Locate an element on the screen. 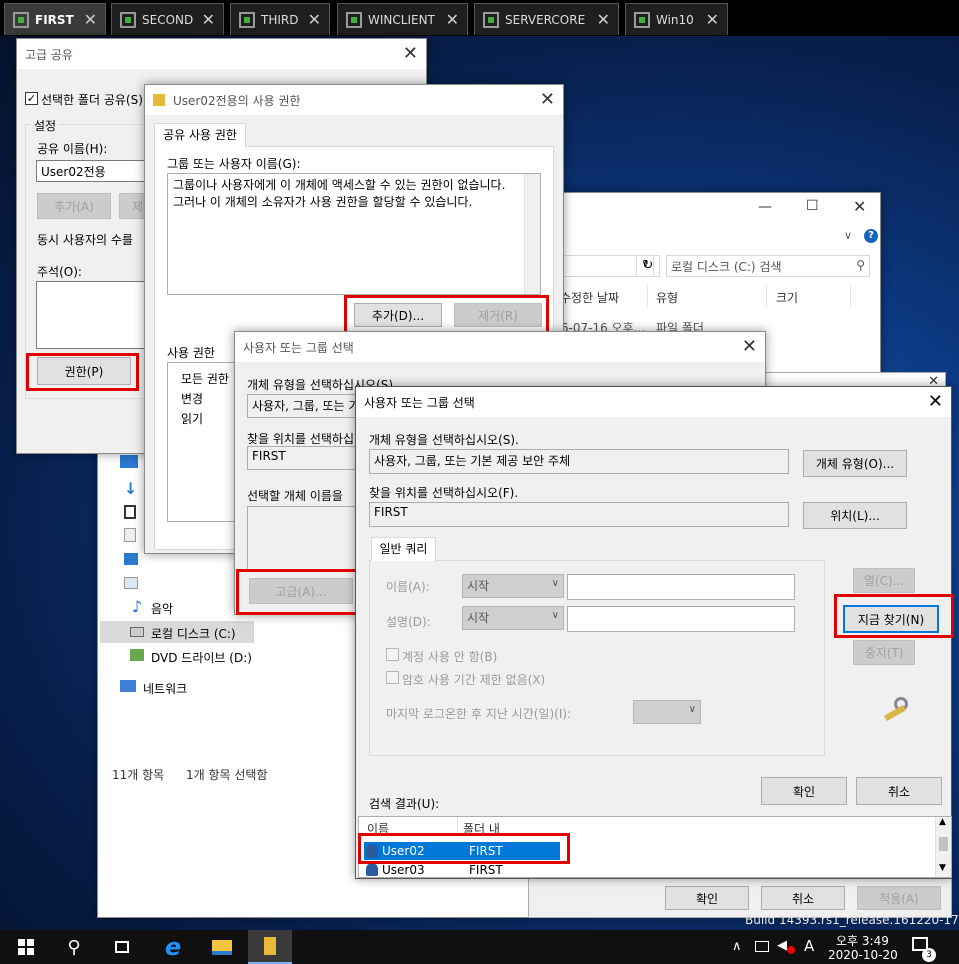  days-select: ∨ is located at coordinates (667, 712).